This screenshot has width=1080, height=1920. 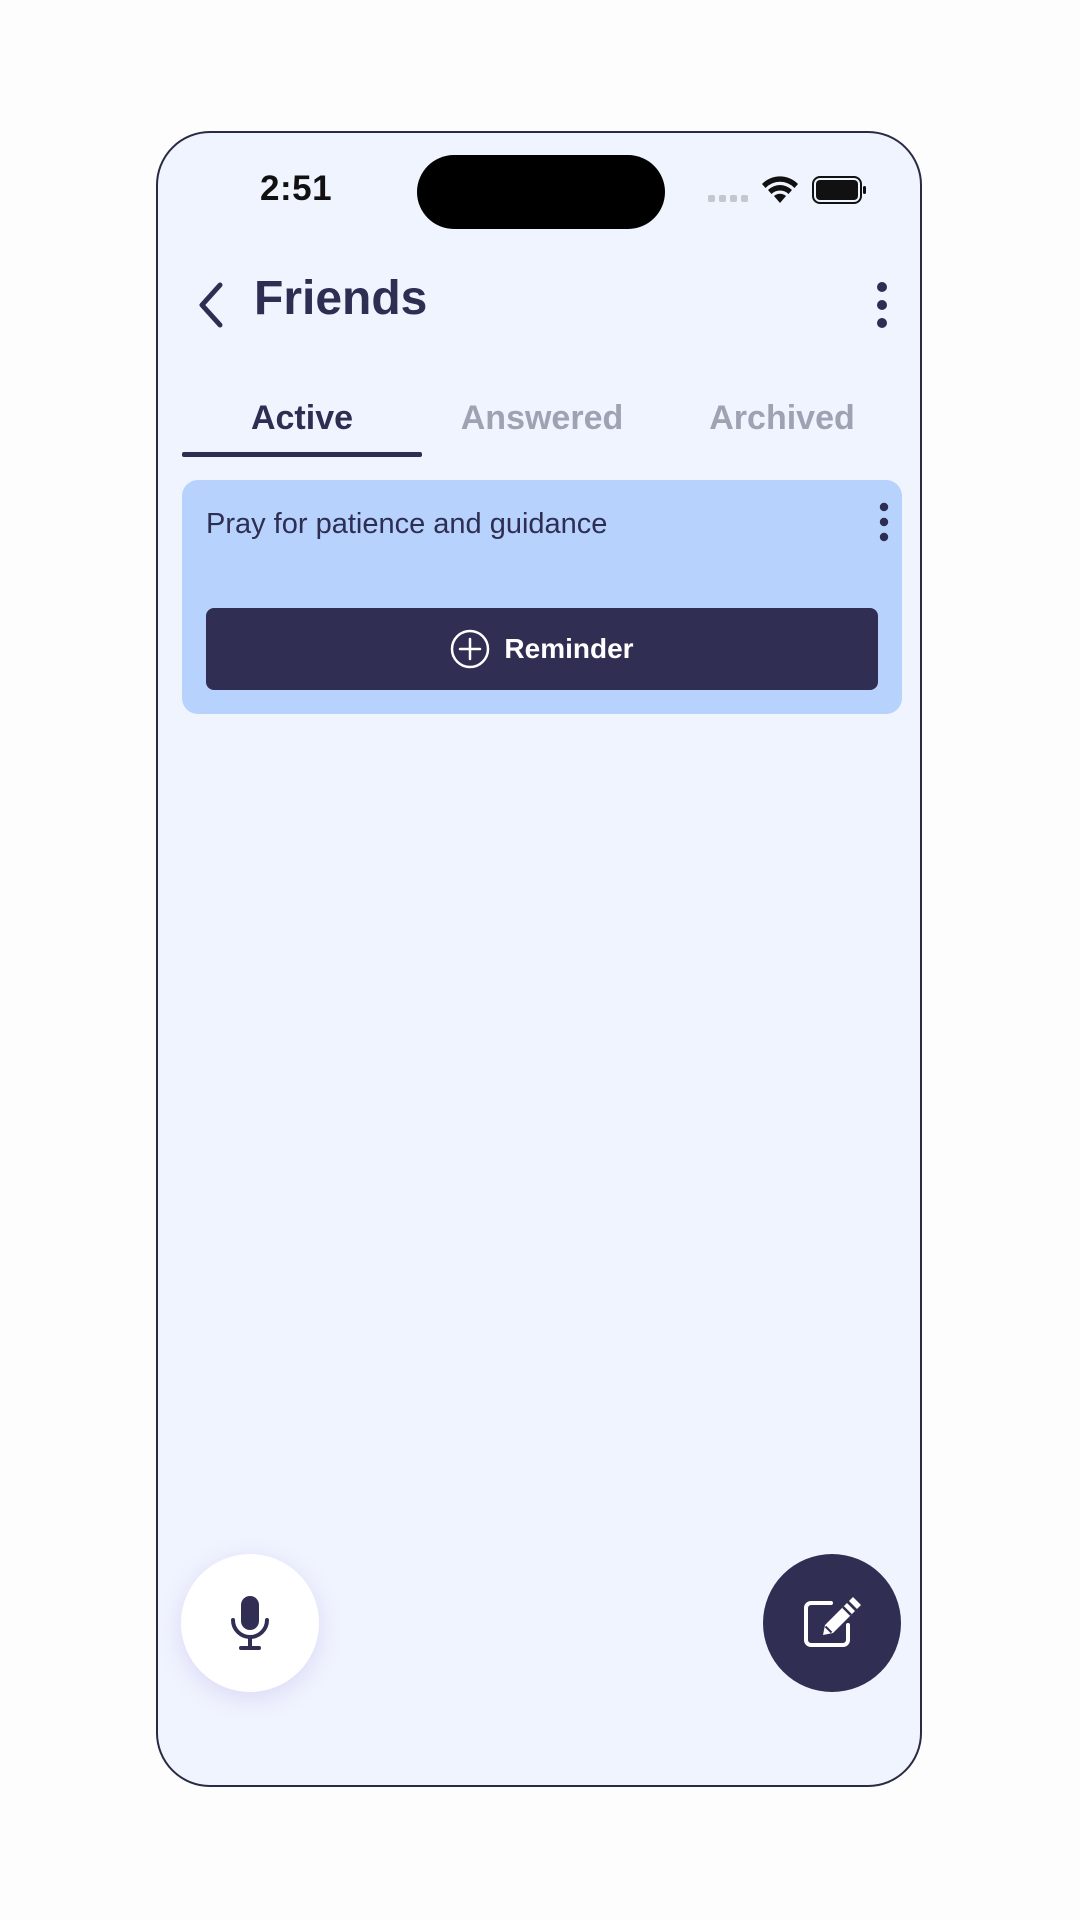 What do you see at coordinates (541, 192) in the screenshot?
I see `dynamic-island` at bounding box center [541, 192].